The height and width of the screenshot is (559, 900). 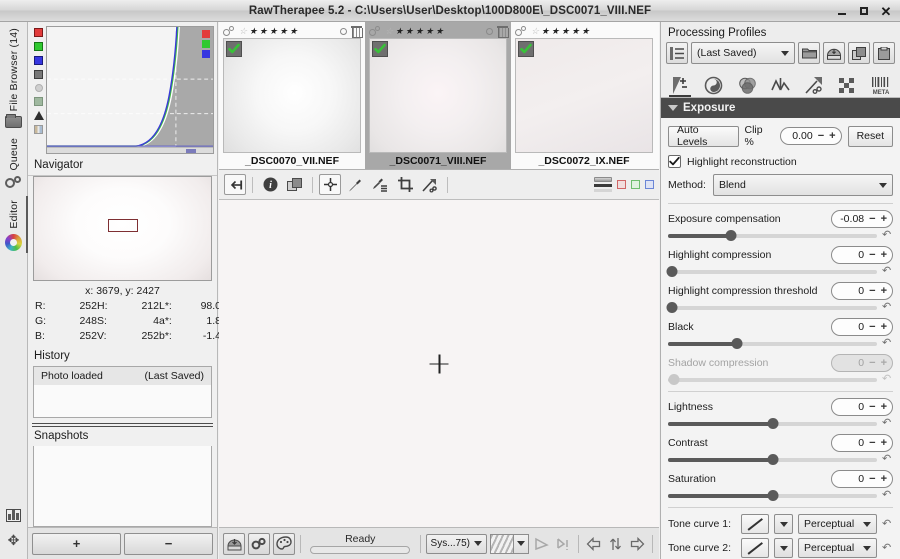 I want to click on load-profile-button, so click(x=809, y=53).